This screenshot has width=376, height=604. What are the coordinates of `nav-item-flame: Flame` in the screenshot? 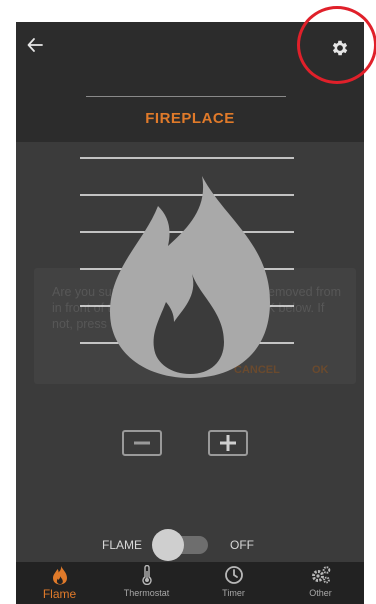 It's located at (59, 583).